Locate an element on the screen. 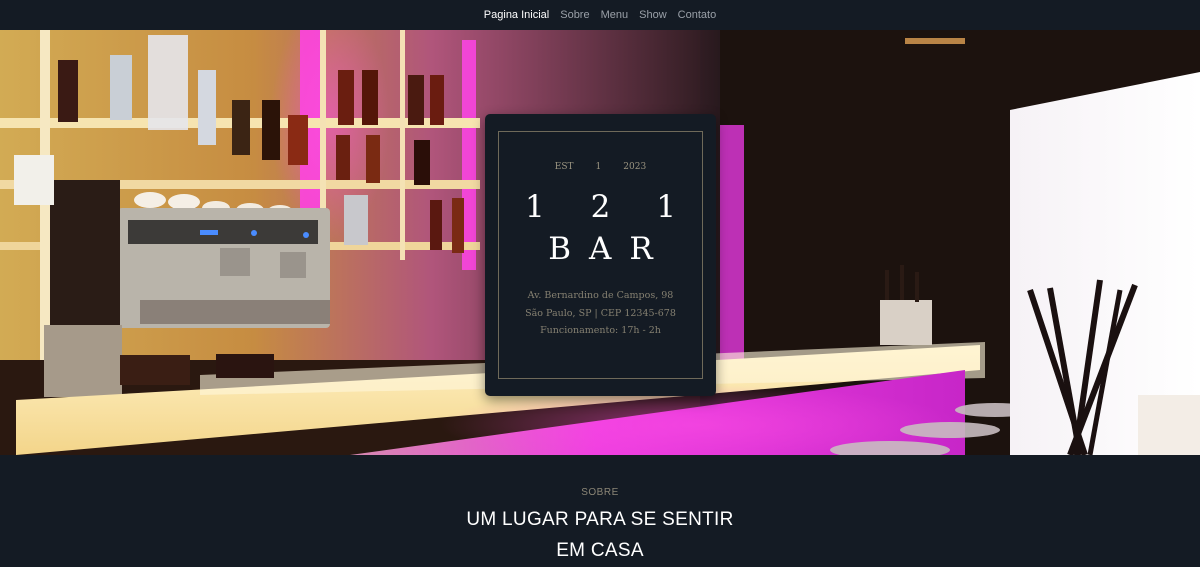 The height and width of the screenshot is (567, 1200). bar-name-line2: BAR is located at coordinates (609, 249).